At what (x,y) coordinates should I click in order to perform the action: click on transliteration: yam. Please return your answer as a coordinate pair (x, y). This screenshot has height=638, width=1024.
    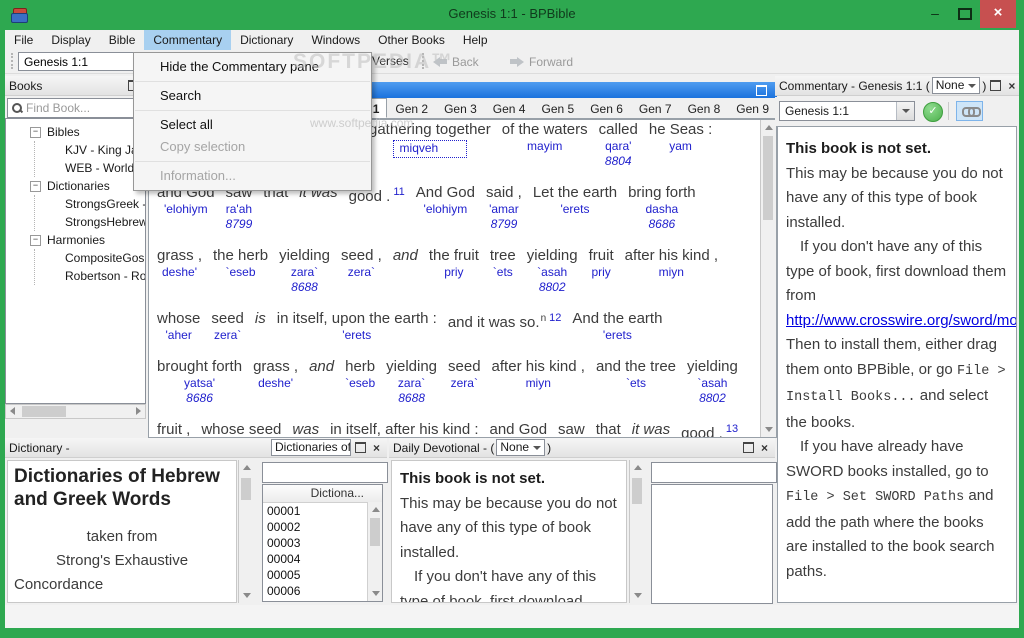
    Looking at the image, I should click on (680, 146).